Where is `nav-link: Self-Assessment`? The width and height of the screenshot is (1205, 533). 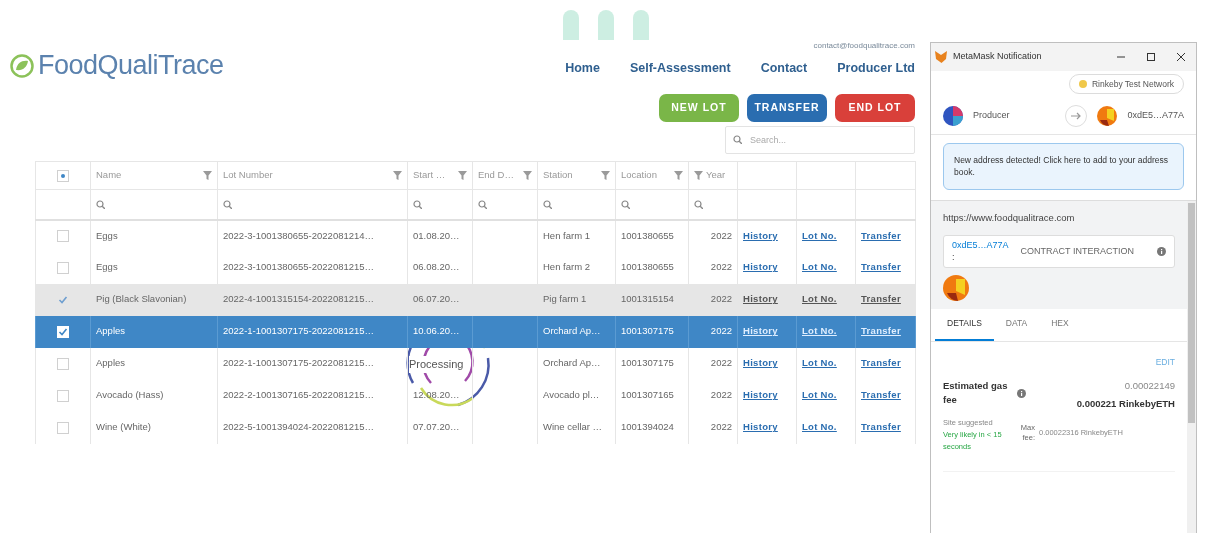 nav-link: Self-Assessment is located at coordinates (680, 68).